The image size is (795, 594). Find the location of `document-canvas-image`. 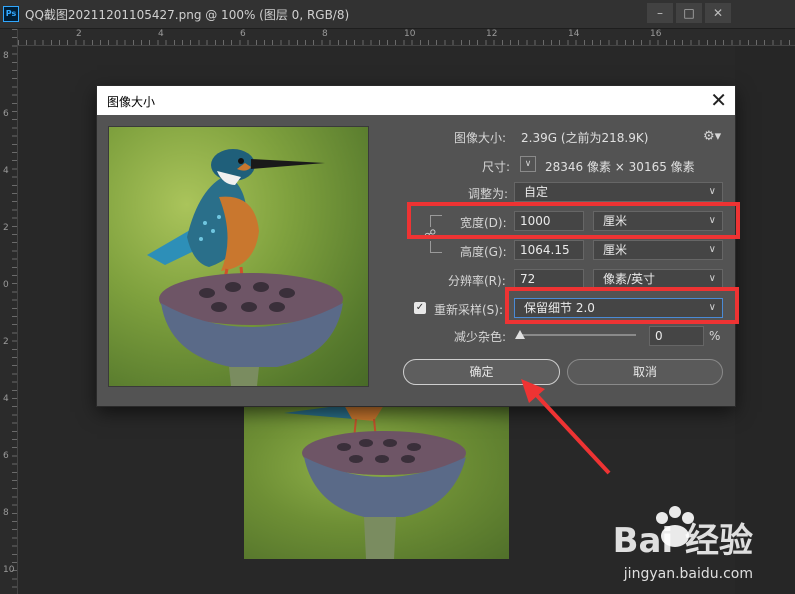

document-canvas-image is located at coordinates (376, 482).